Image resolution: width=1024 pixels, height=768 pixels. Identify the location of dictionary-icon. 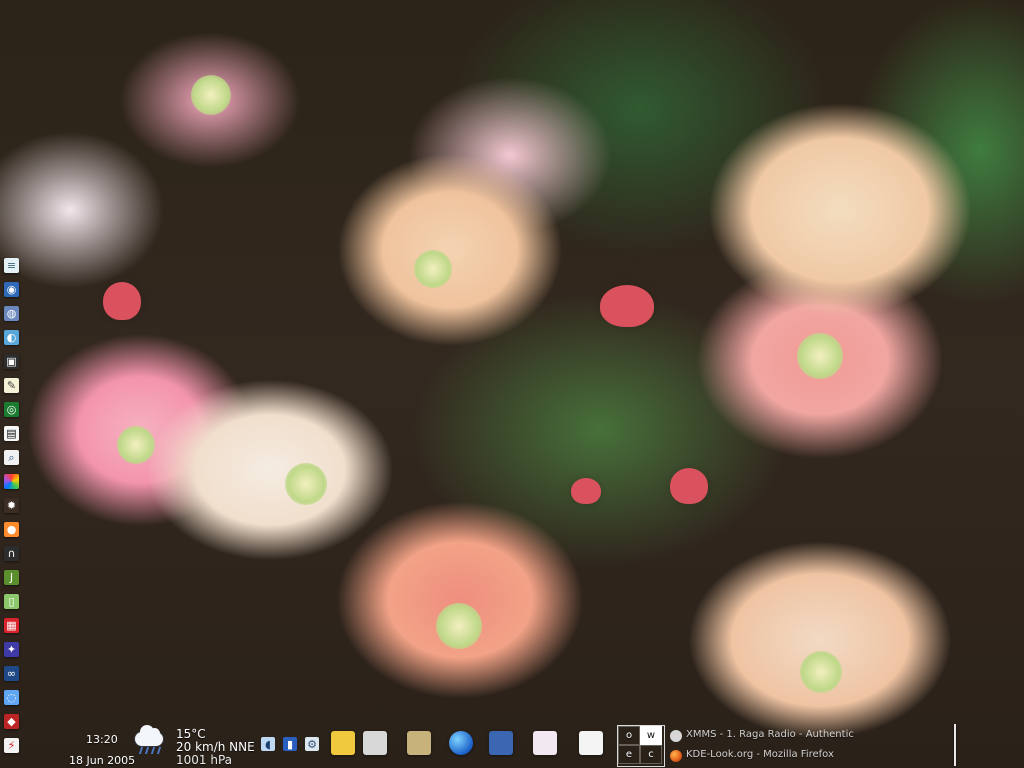
(501, 743).